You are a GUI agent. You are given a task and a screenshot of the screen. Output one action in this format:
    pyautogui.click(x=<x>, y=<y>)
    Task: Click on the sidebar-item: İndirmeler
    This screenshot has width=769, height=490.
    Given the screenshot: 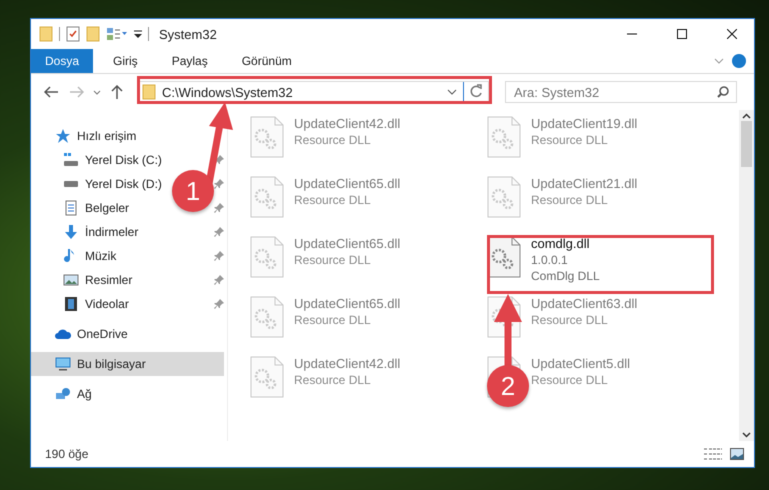 What is the action you would take?
    pyautogui.click(x=86, y=232)
    